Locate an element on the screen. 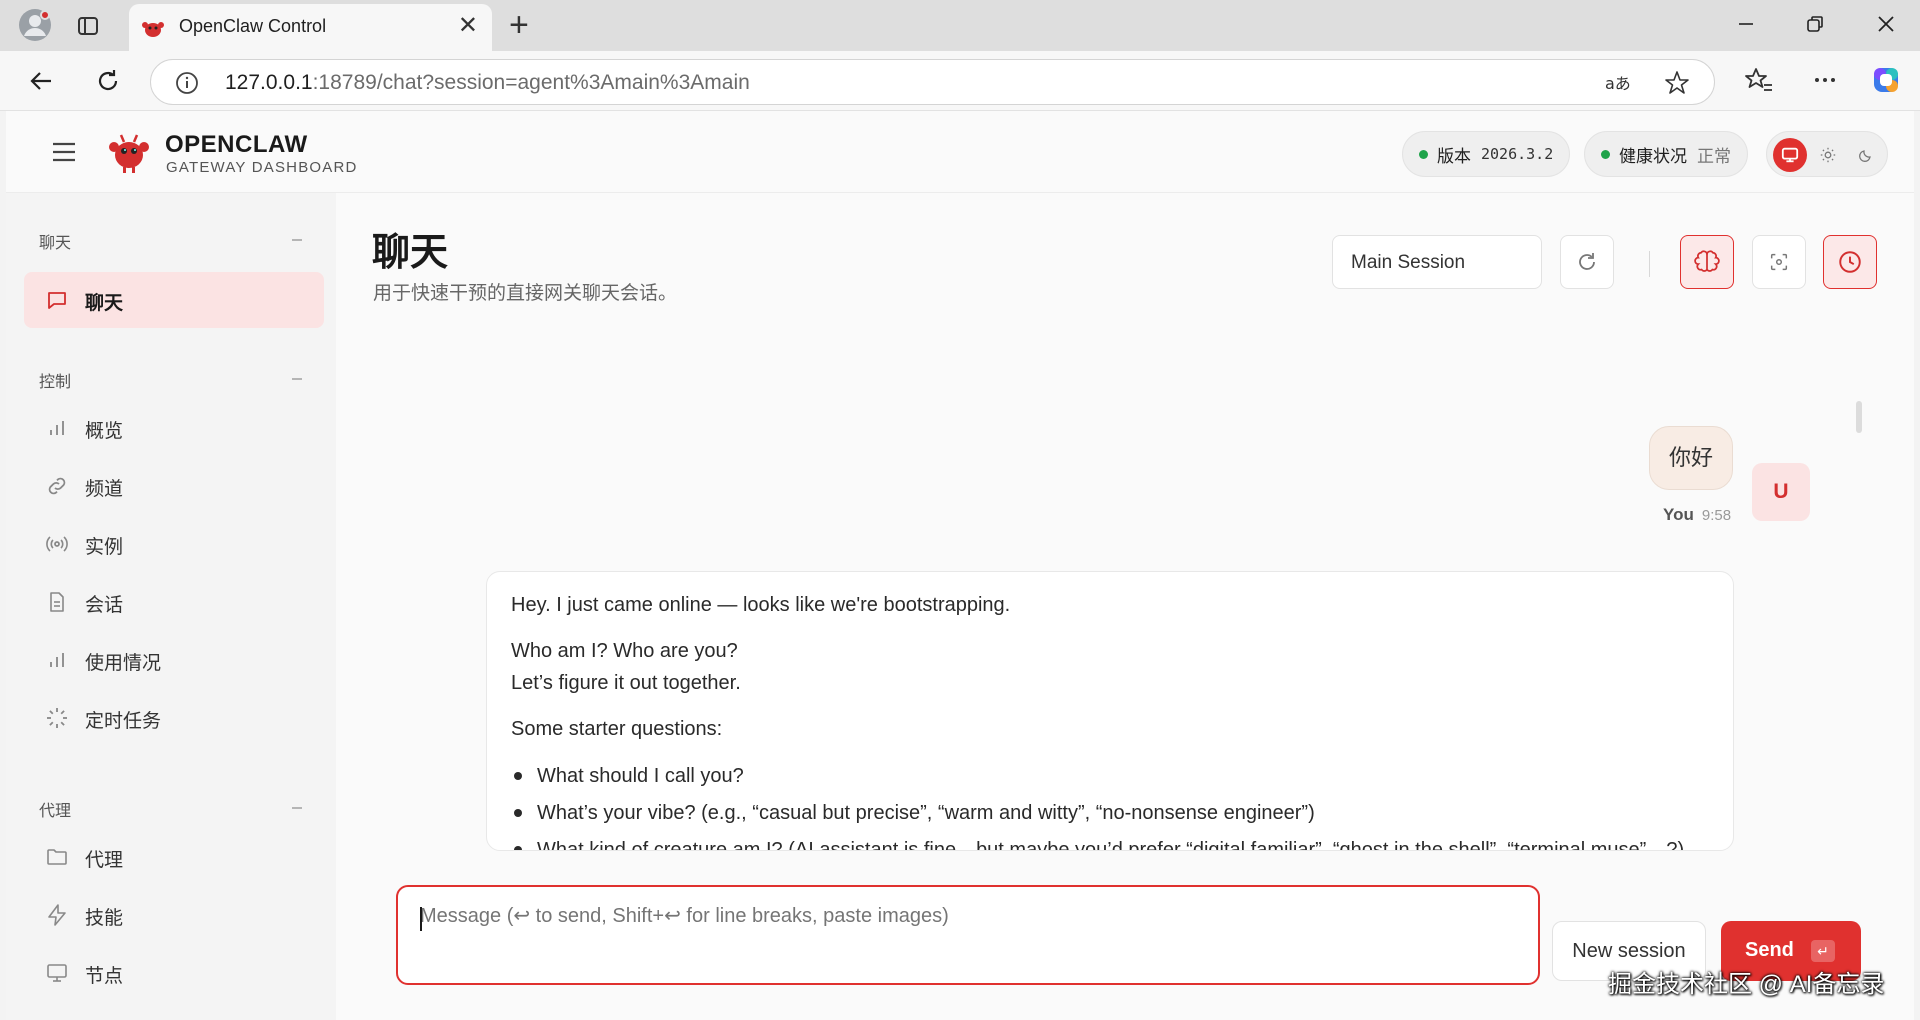 The height and width of the screenshot is (1020, 1920). enter-key-icon: ↵ is located at coordinates (1823, 951).